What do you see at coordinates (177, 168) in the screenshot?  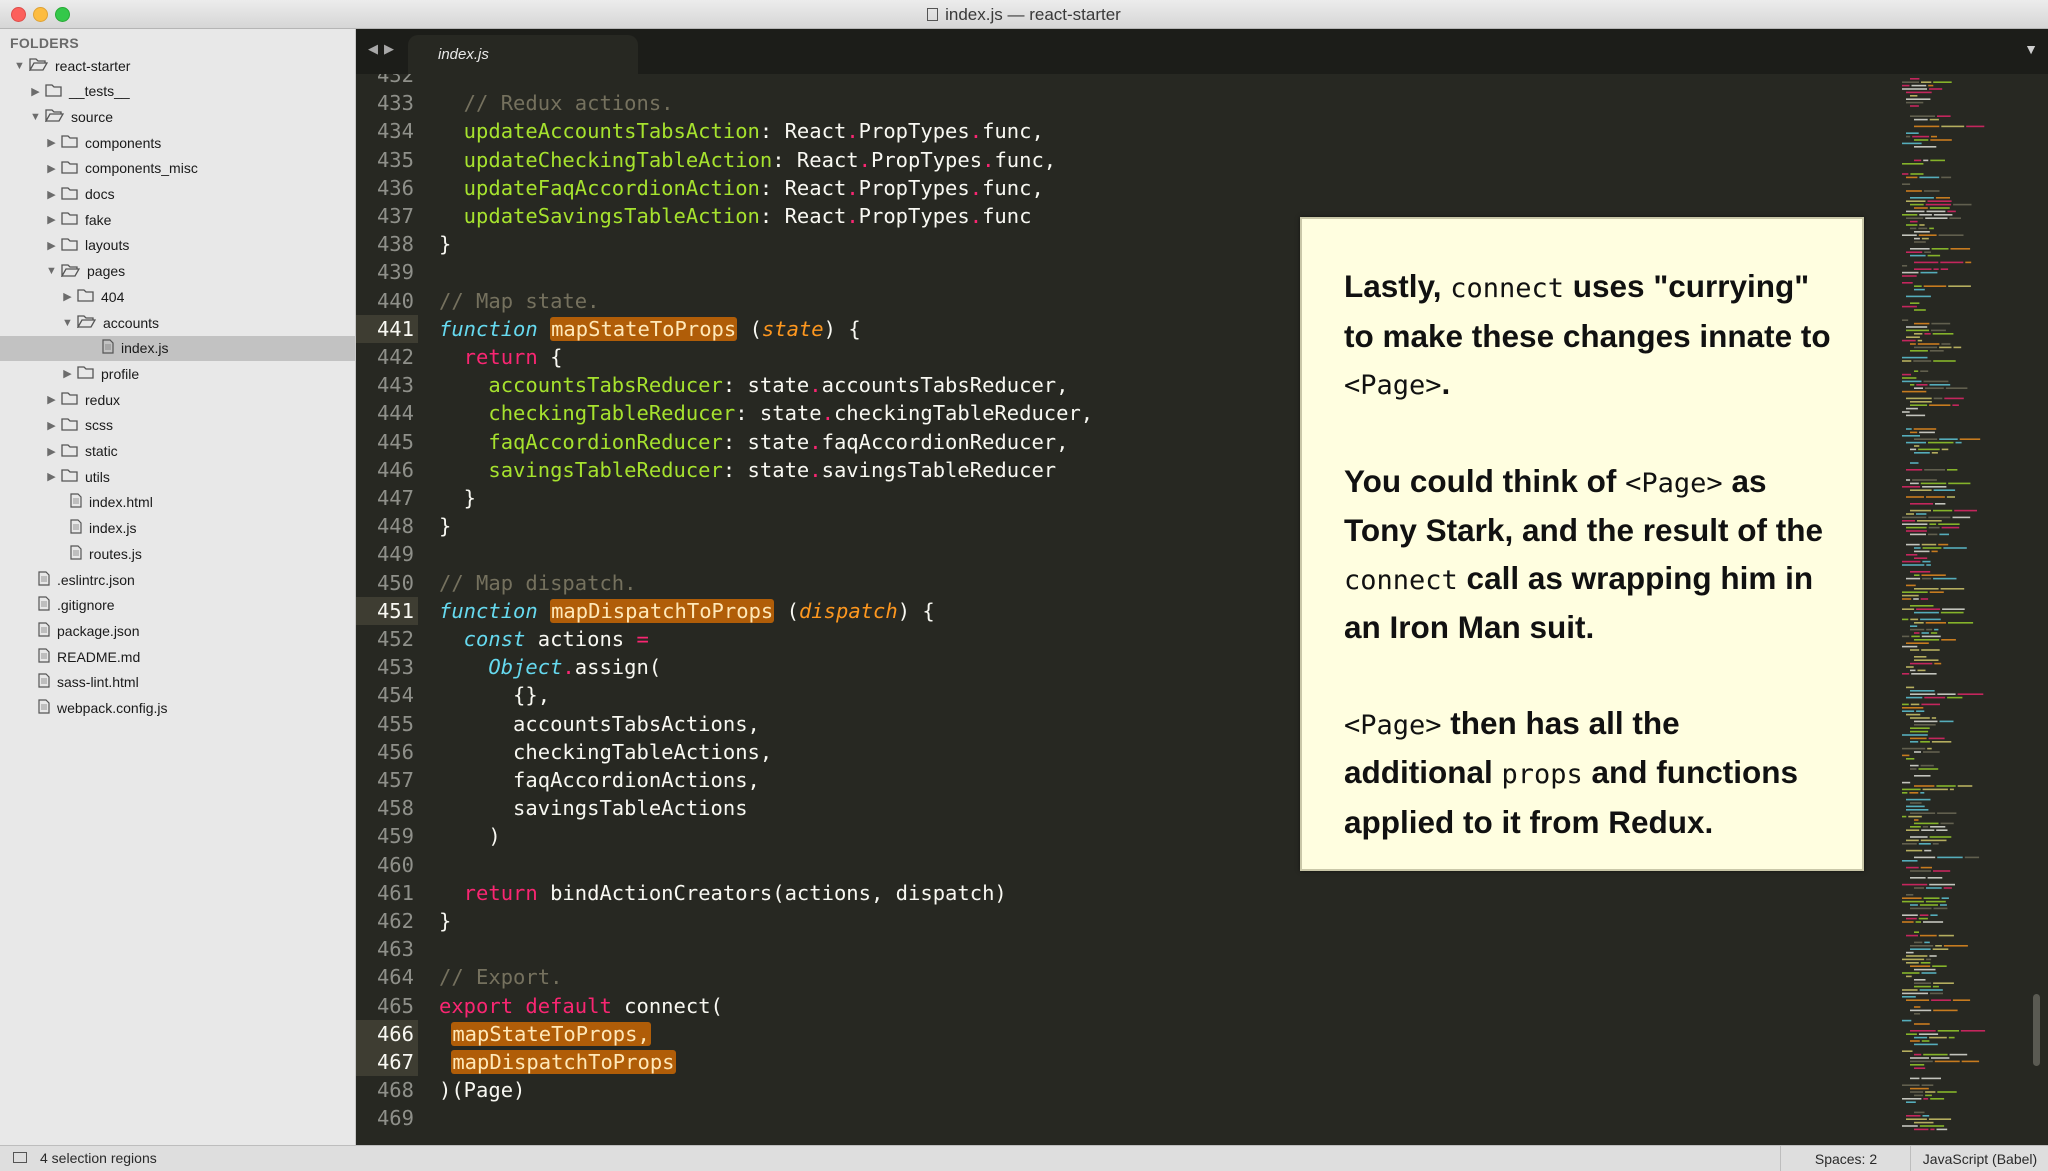 I see `sidebar-folder: ▶ components_misc` at bounding box center [177, 168].